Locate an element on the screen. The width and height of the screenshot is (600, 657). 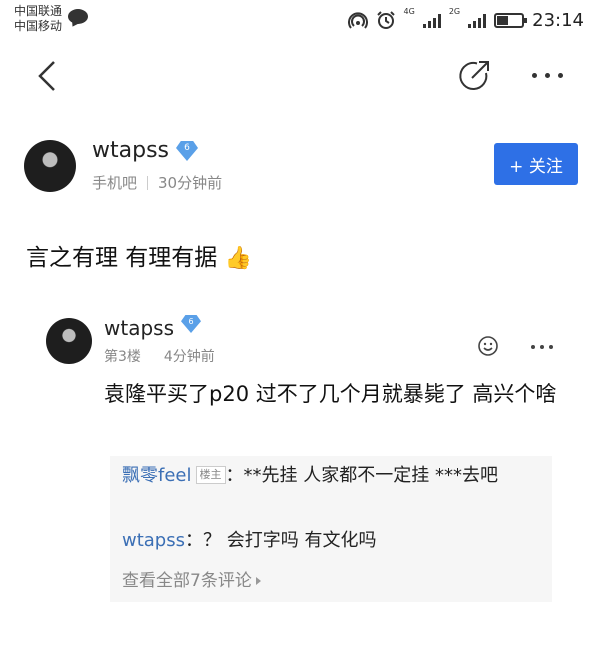
reply-time: 4分钟前 is located at coordinates (189, 357).